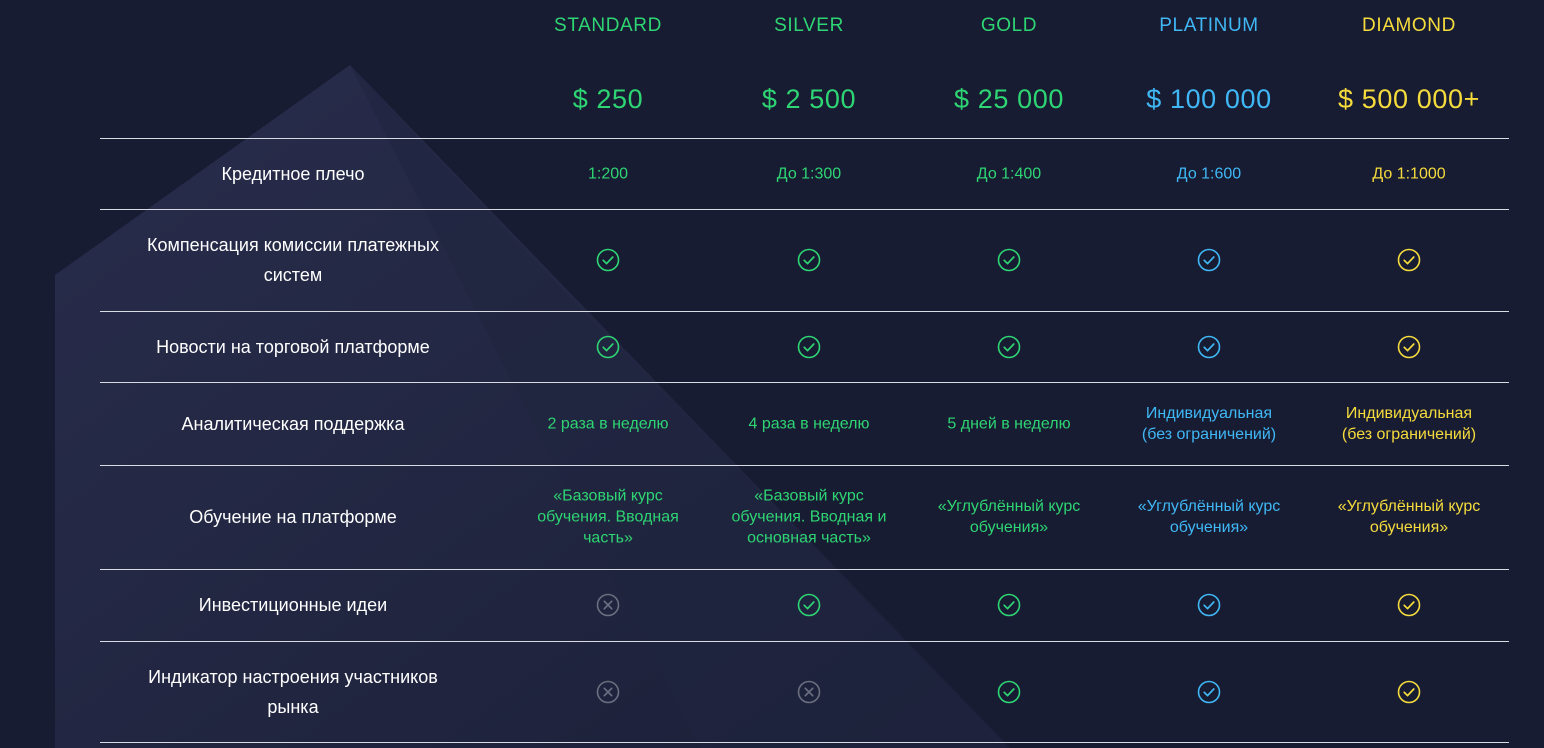 The width and height of the screenshot is (1544, 748). Describe the element at coordinates (809, 25) in the screenshot. I see `tier-name-silver: SILVER` at that location.